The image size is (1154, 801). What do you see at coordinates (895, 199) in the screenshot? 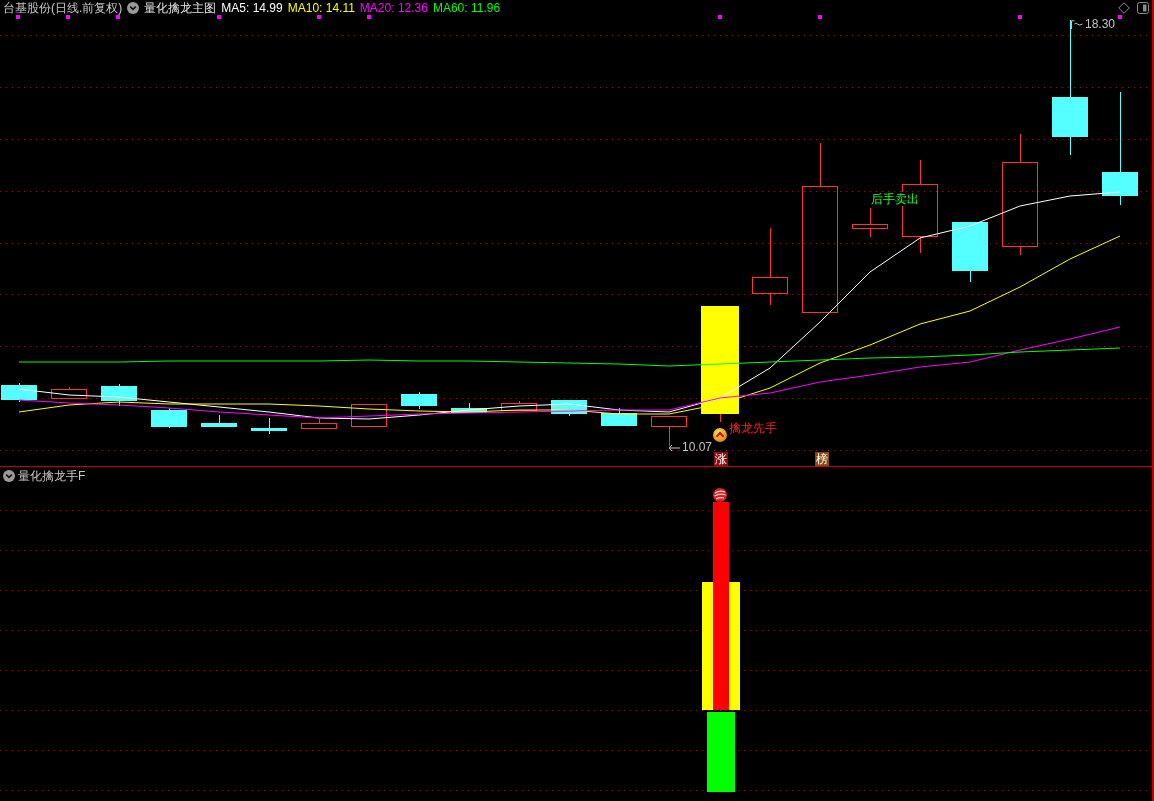
I see `sell-signal-label: 后手卖出` at bounding box center [895, 199].